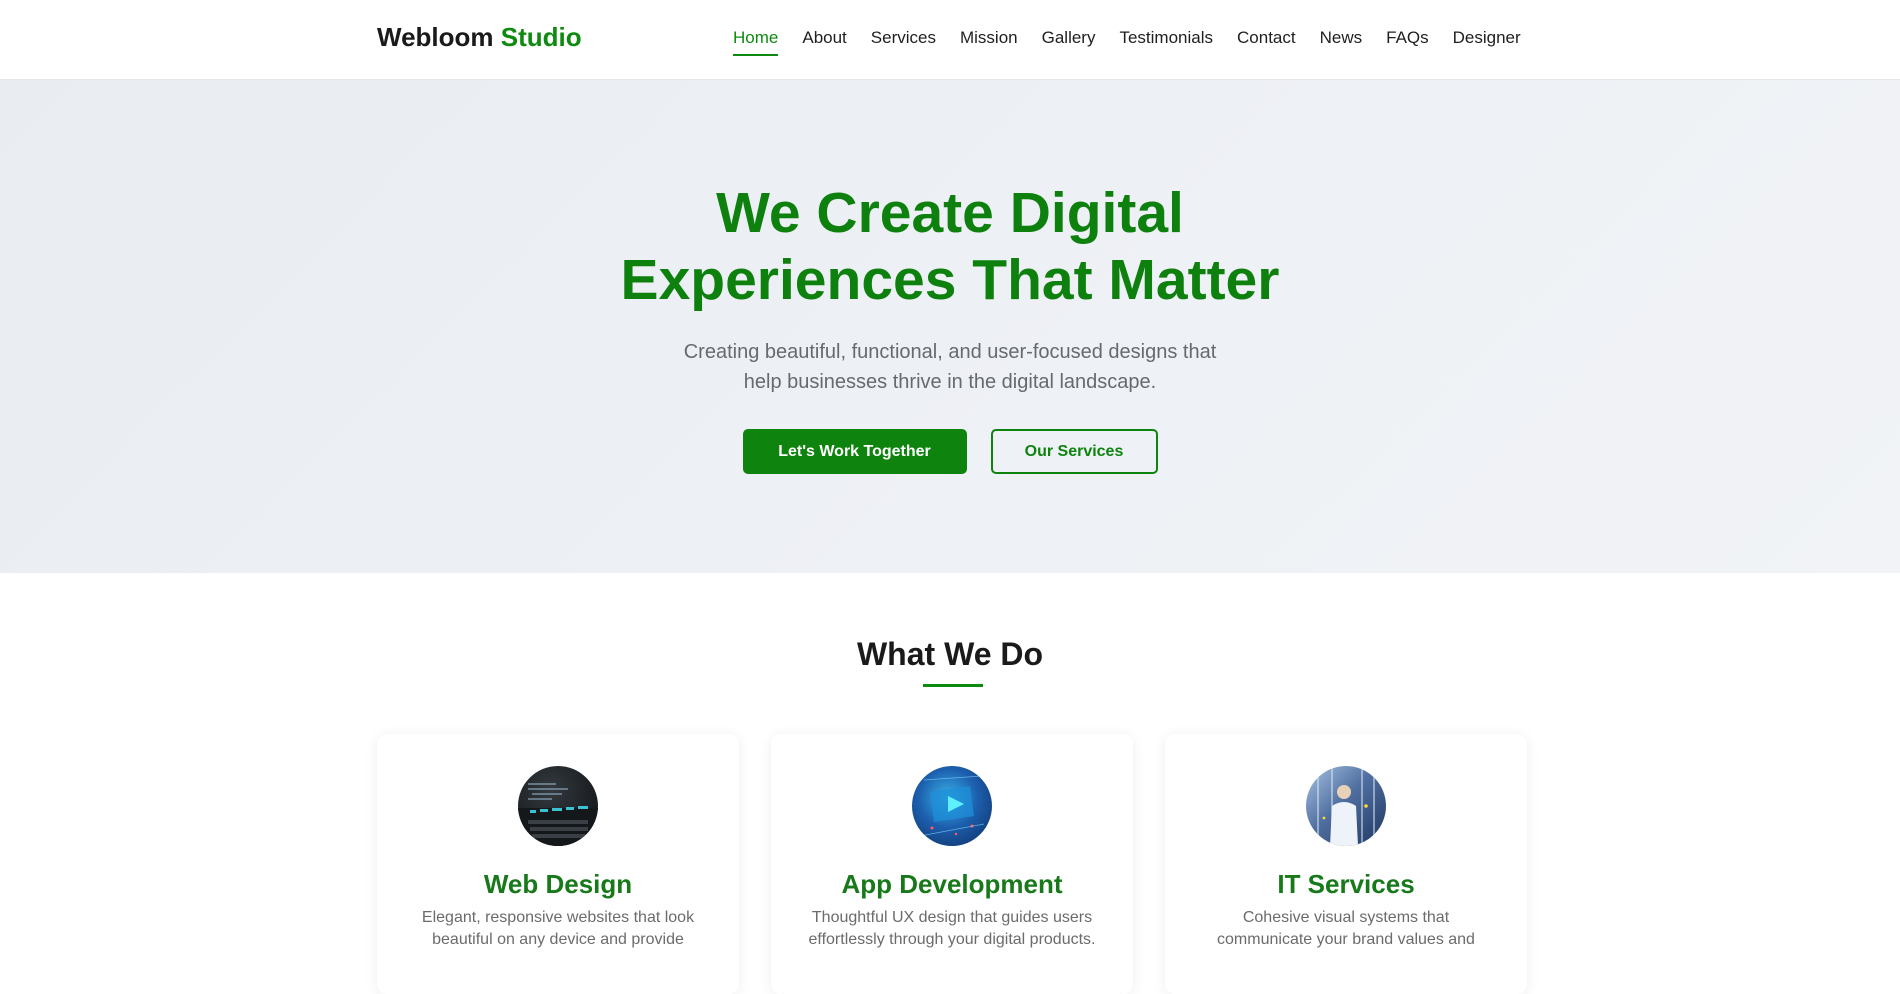  What do you see at coordinates (989, 42) in the screenshot?
I see `nav-mission: Mission` at bounding box center [989, 42].